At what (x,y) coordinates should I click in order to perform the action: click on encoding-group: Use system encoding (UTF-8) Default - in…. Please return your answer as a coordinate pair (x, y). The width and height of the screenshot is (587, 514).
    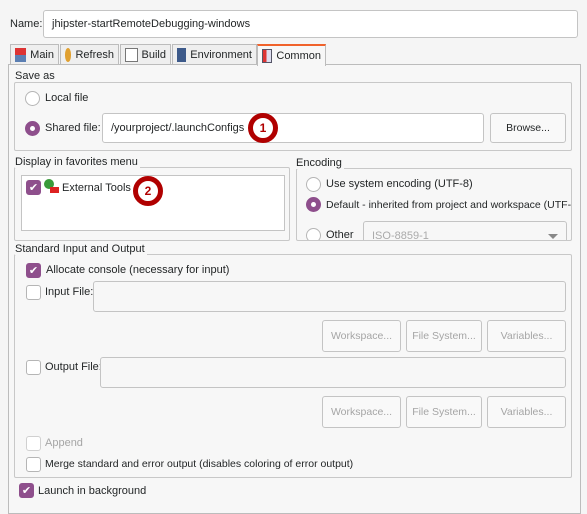
    Looking at the image, I should click on (434, 204).